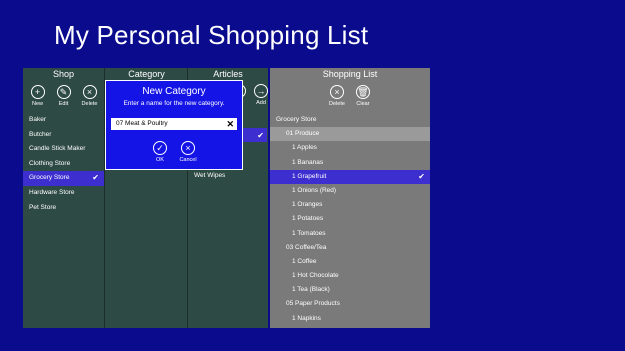 This screenshot has width=625, height=351. Describe the element at coordinates (350, 163) in the screenshot. I see `list-item: 1 Bananas` at that location.